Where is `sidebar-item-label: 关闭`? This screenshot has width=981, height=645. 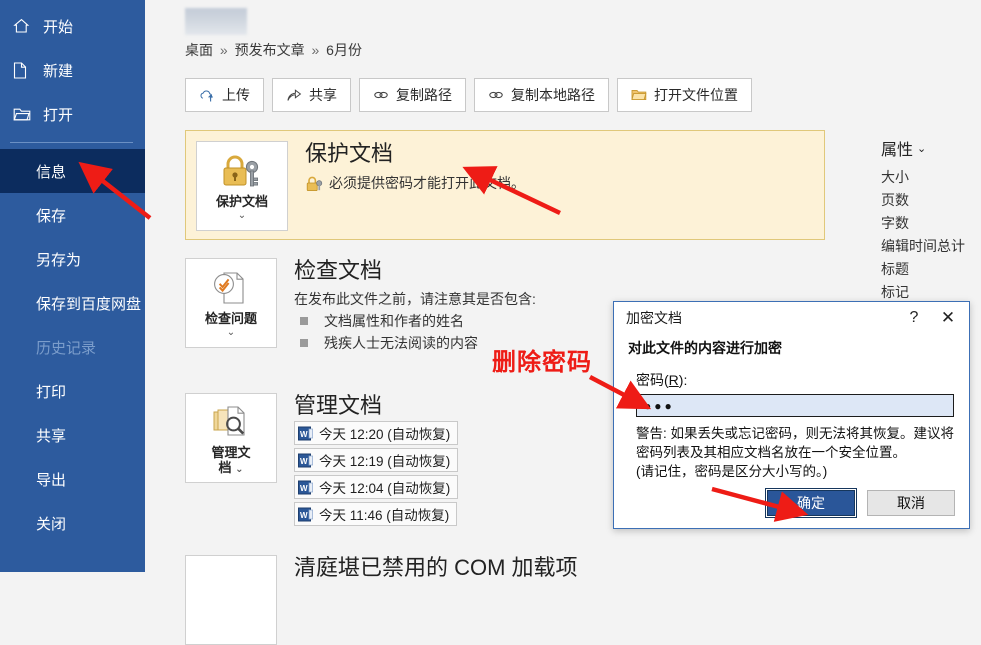 sidebar-item-label: 关闭 is located at coordinates (51, 524).